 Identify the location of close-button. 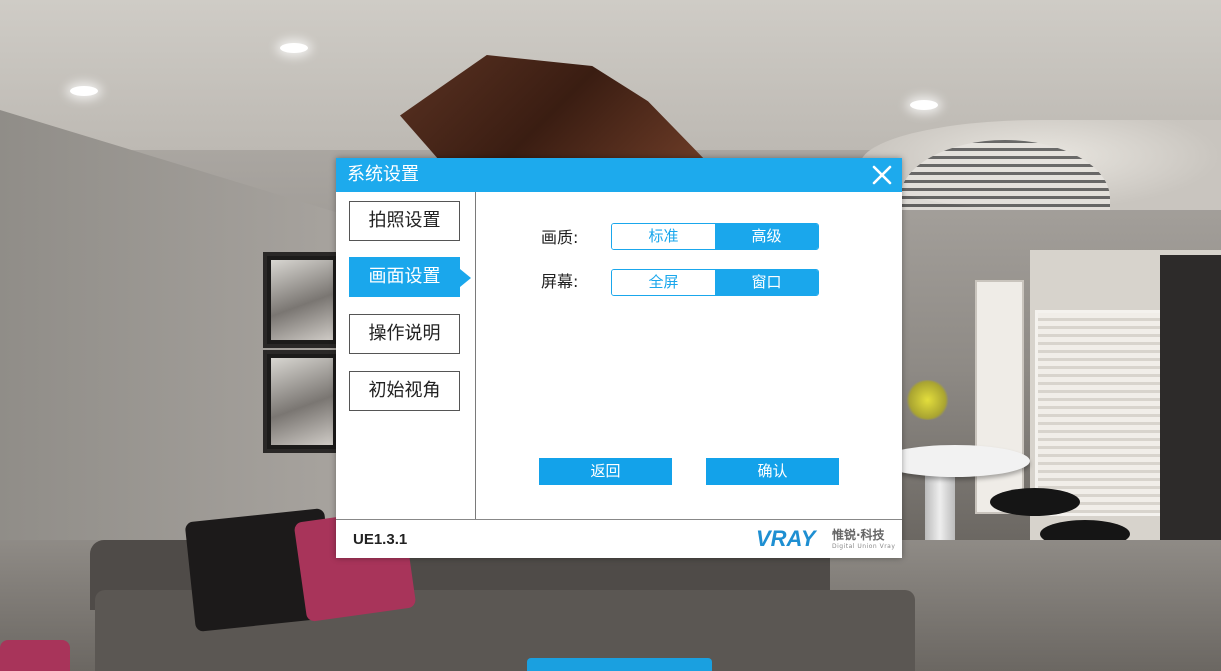
(882, 175).